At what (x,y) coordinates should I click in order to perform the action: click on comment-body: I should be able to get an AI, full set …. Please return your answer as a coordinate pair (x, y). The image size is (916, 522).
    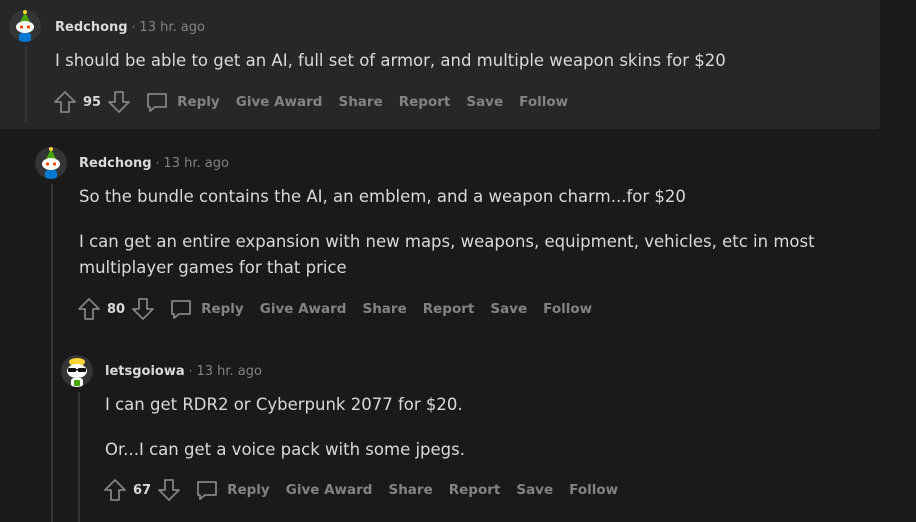
    Looking at the image, I should click on (455, 61).